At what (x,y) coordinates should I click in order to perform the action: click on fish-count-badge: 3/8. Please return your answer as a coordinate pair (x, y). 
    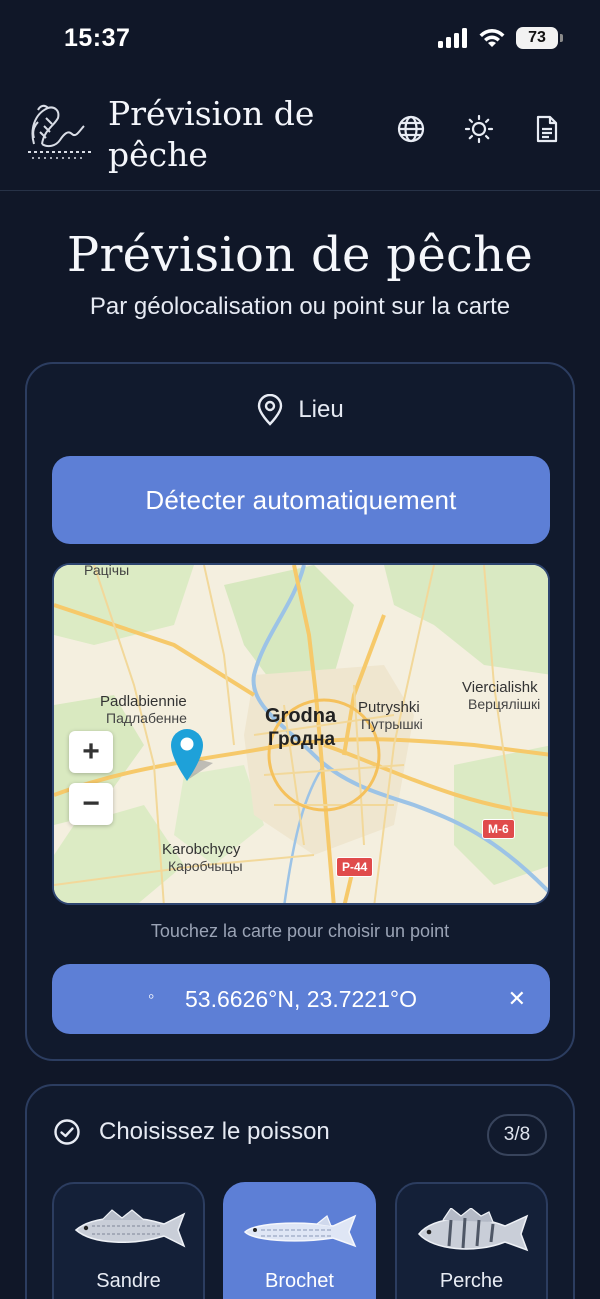
    Looking at the image, I should click on (517, 1135).